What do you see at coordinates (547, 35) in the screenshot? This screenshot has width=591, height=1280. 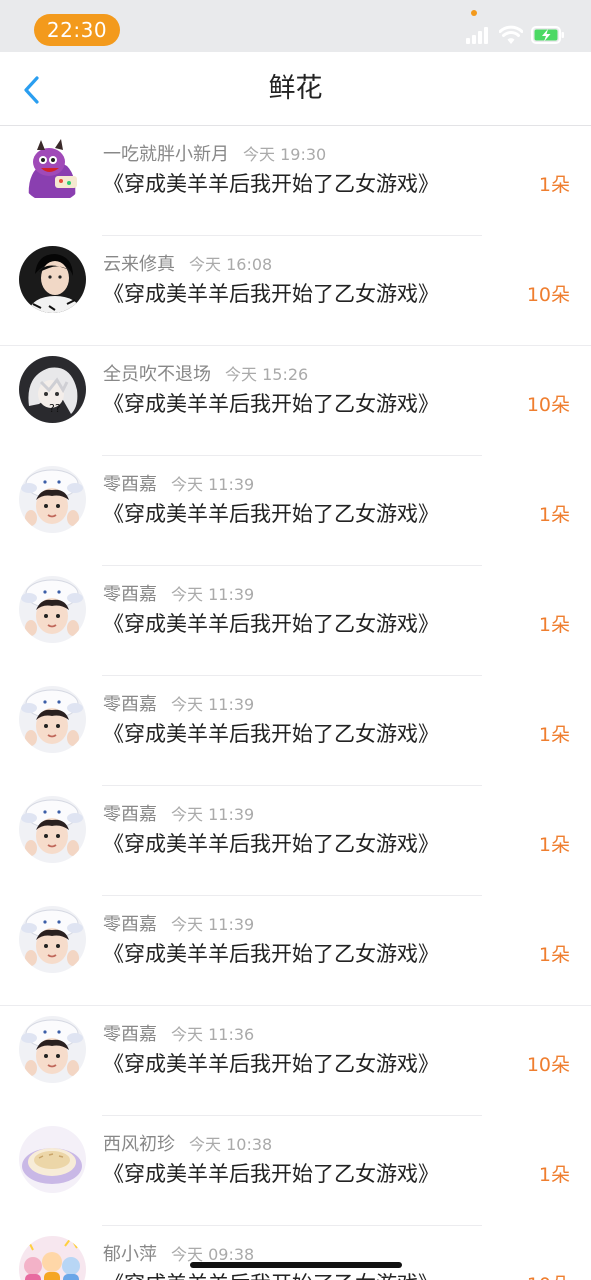 I see `battery-charging-icon` at bounding box center [547, 35].